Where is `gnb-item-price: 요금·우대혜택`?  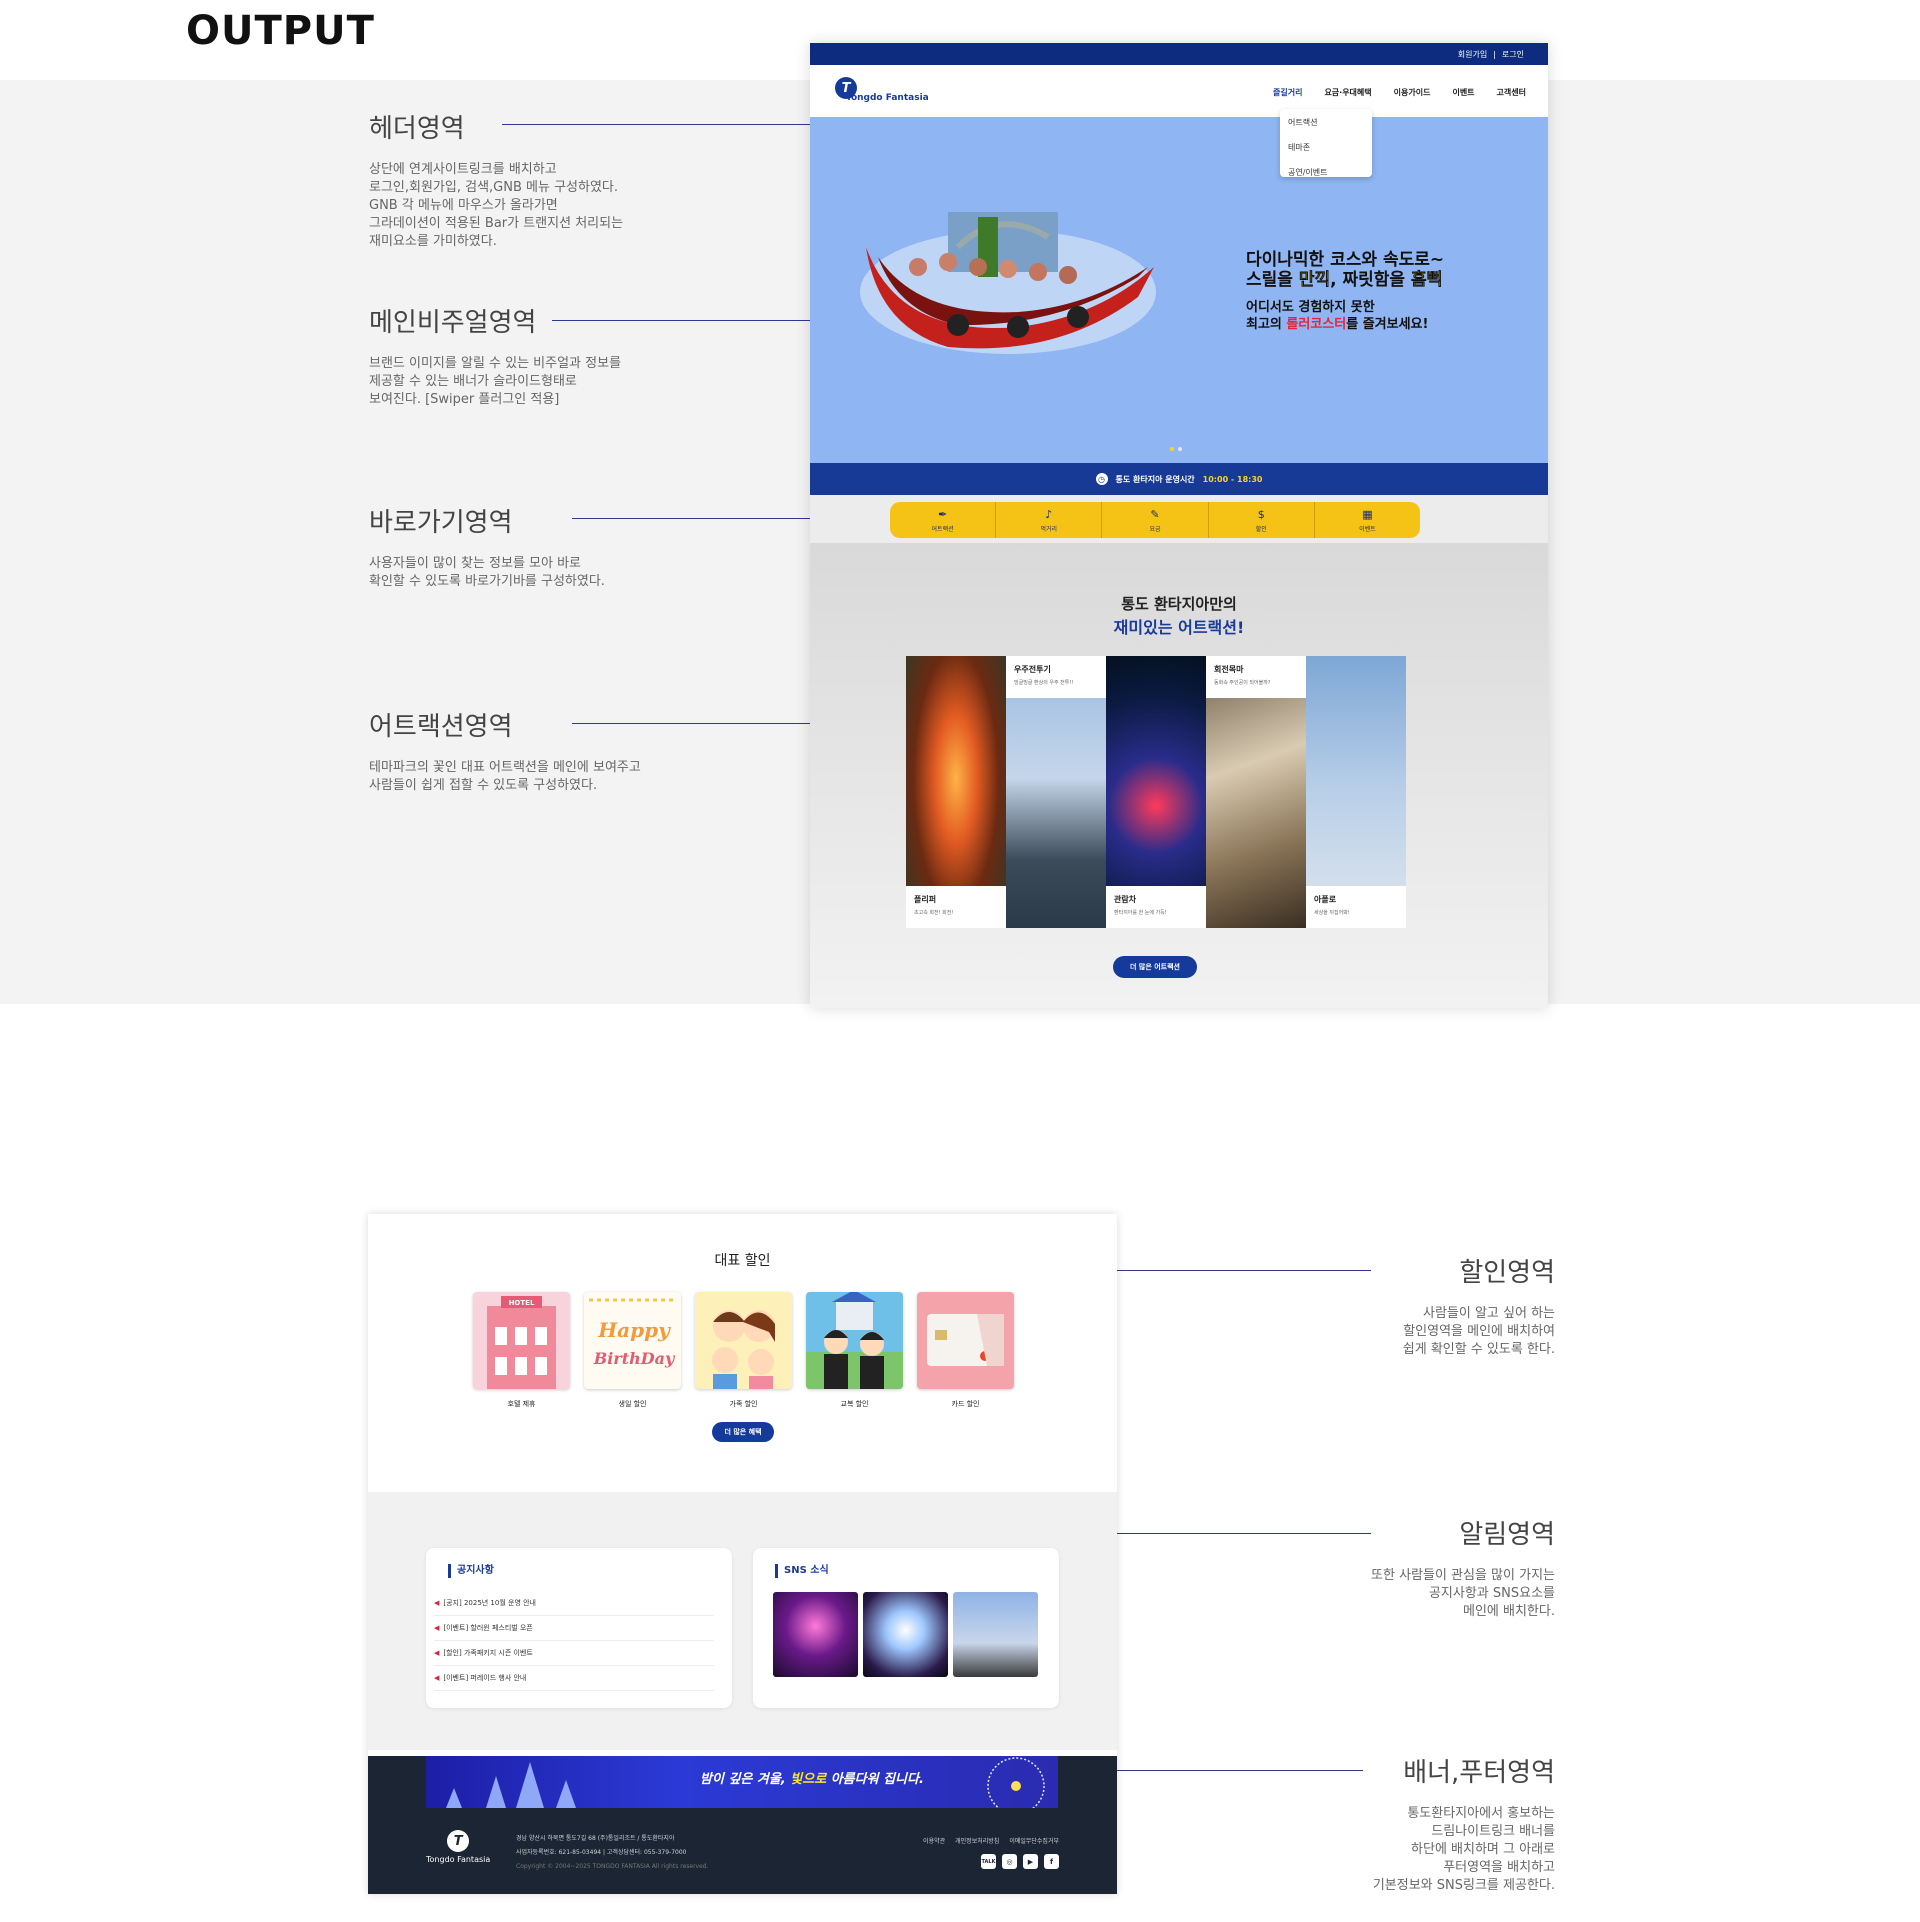 gnb-item-price: 요금·우대혜택 is located at coordinates (1347, 92).